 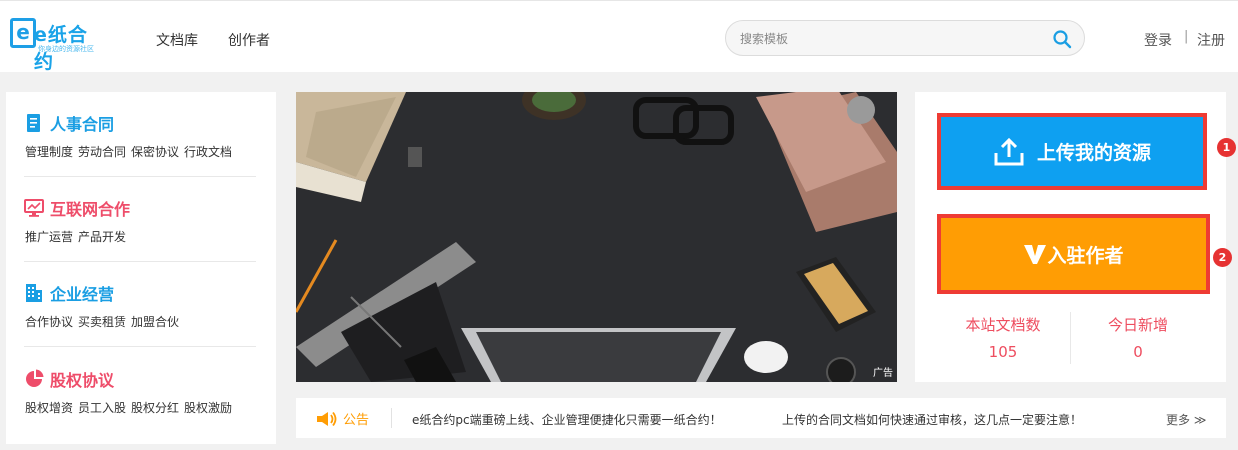 I want to click on login-link: 登录, so click(x=1158, y=40).